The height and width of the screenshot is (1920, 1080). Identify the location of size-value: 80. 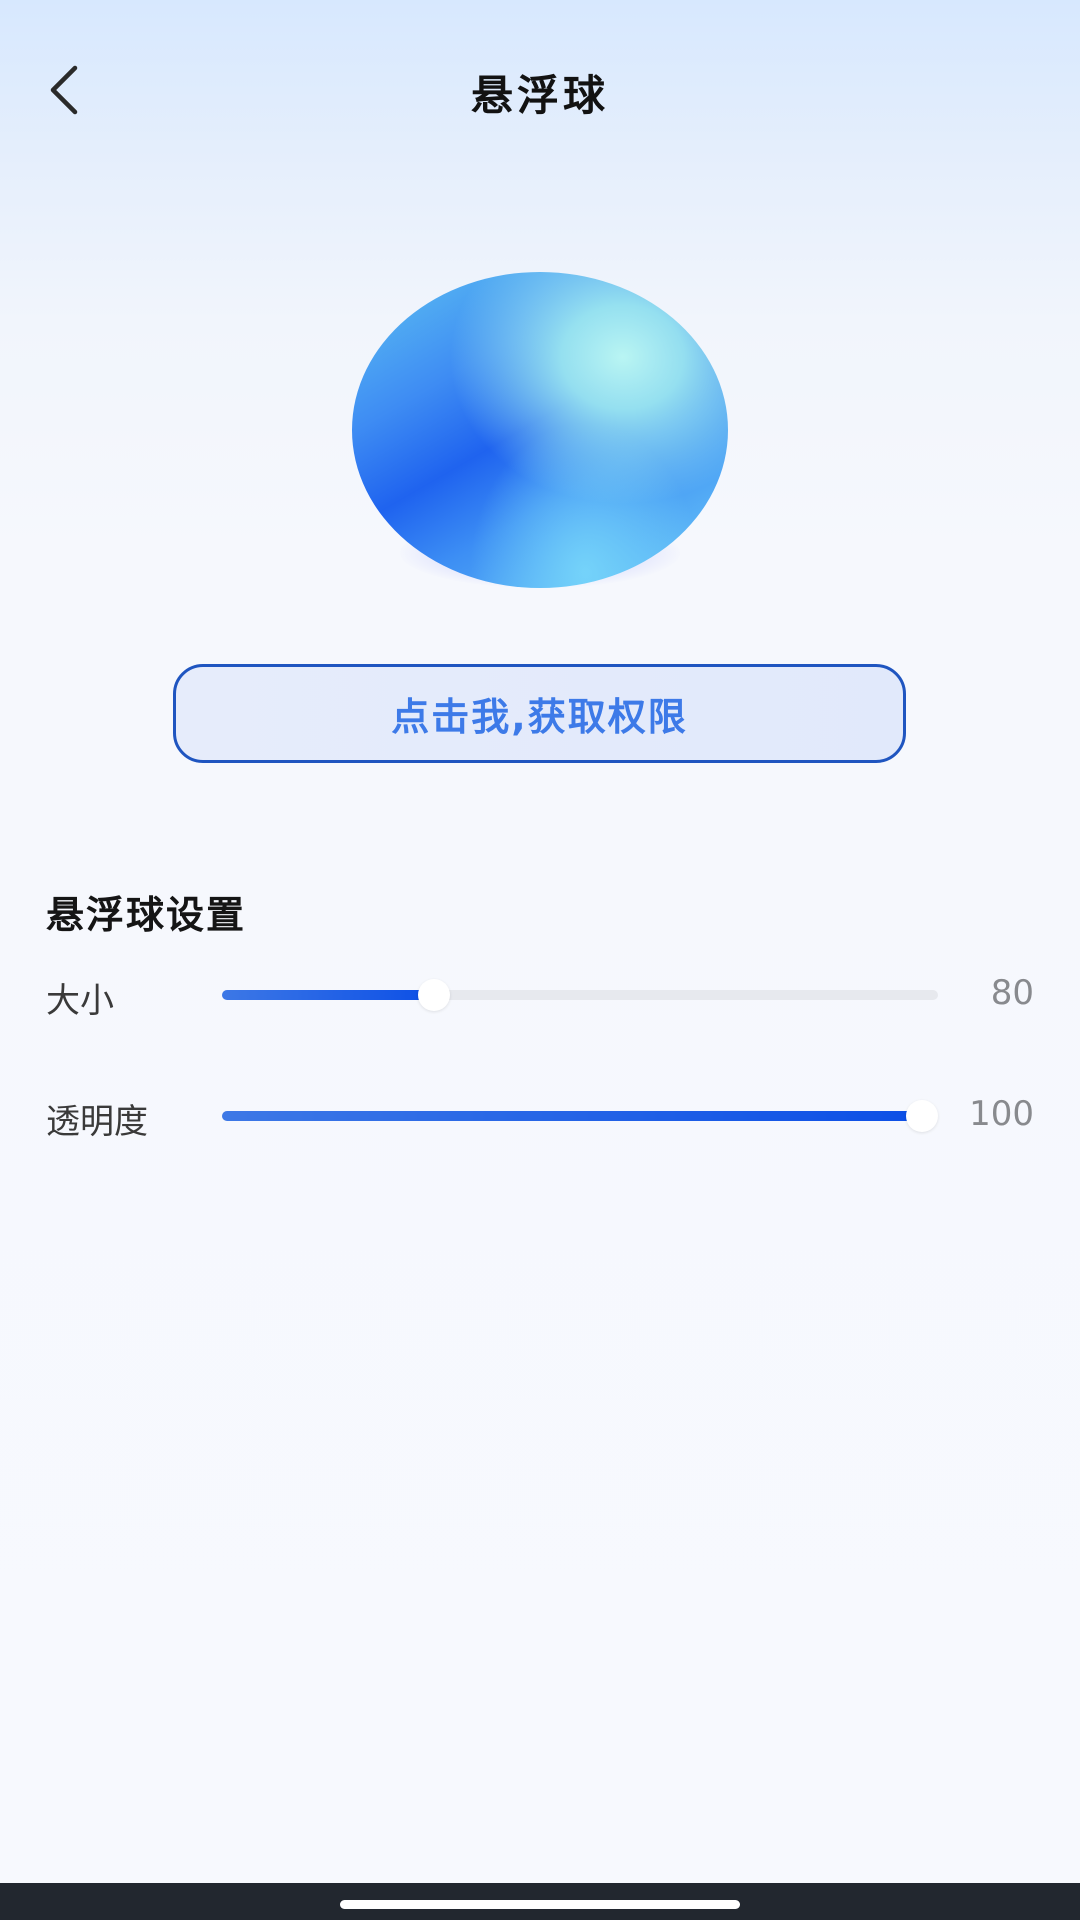
(1012, 993).